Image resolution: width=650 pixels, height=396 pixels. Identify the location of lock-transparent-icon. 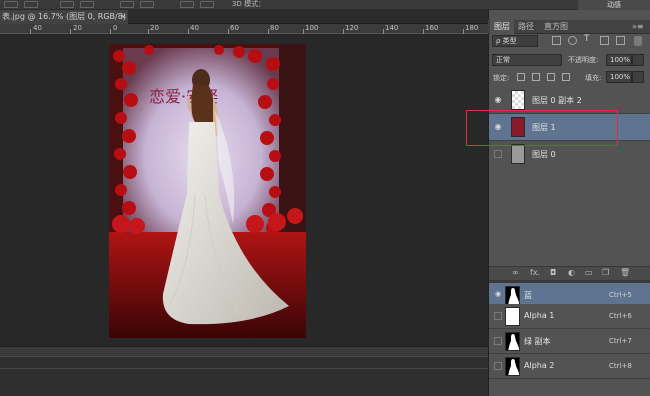
(521, 77).